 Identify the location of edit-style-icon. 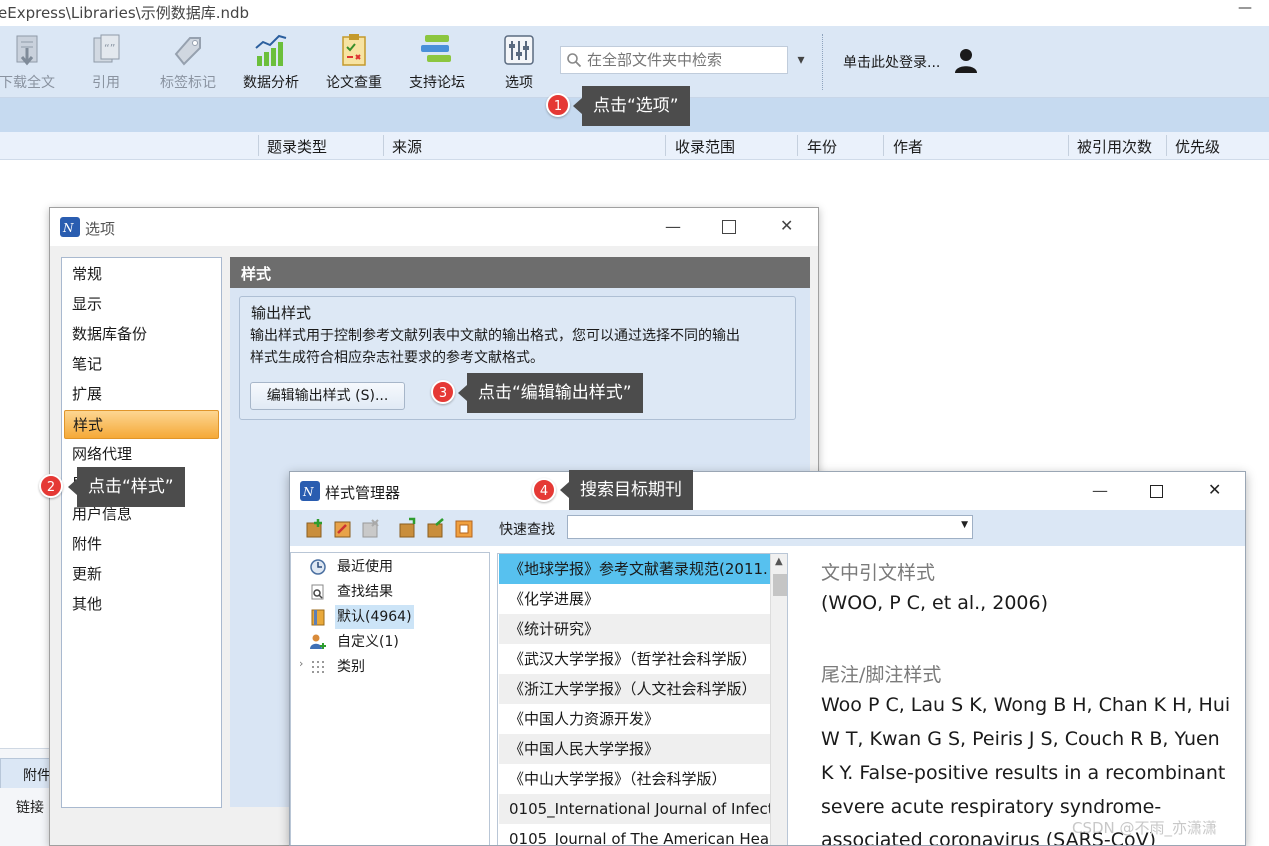
(343, 528).